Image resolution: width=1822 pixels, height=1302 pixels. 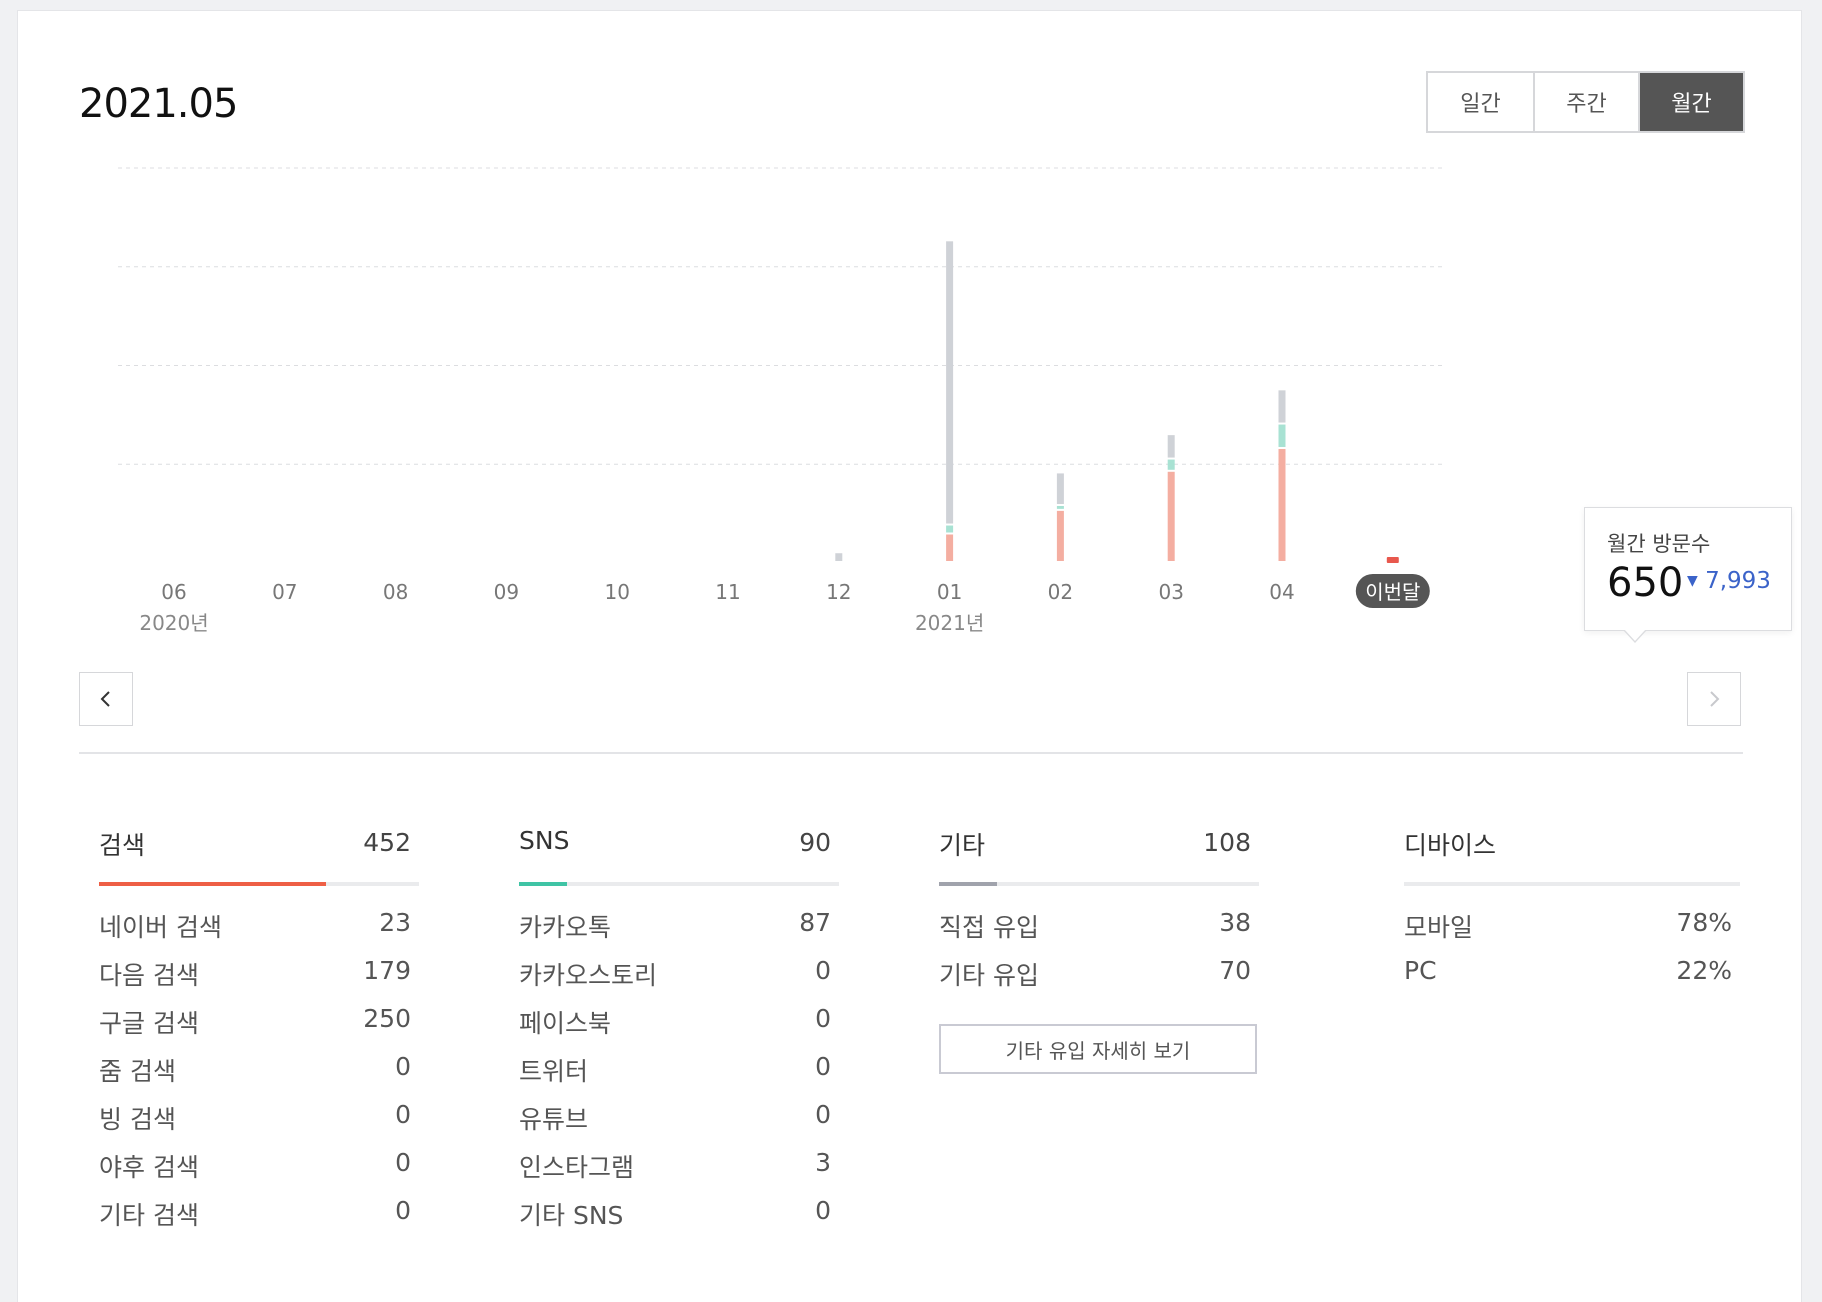 What do you see at coordinates (815, 922) in the screenshot?
I see `row-value: 87` at bounding box center [815, 922].